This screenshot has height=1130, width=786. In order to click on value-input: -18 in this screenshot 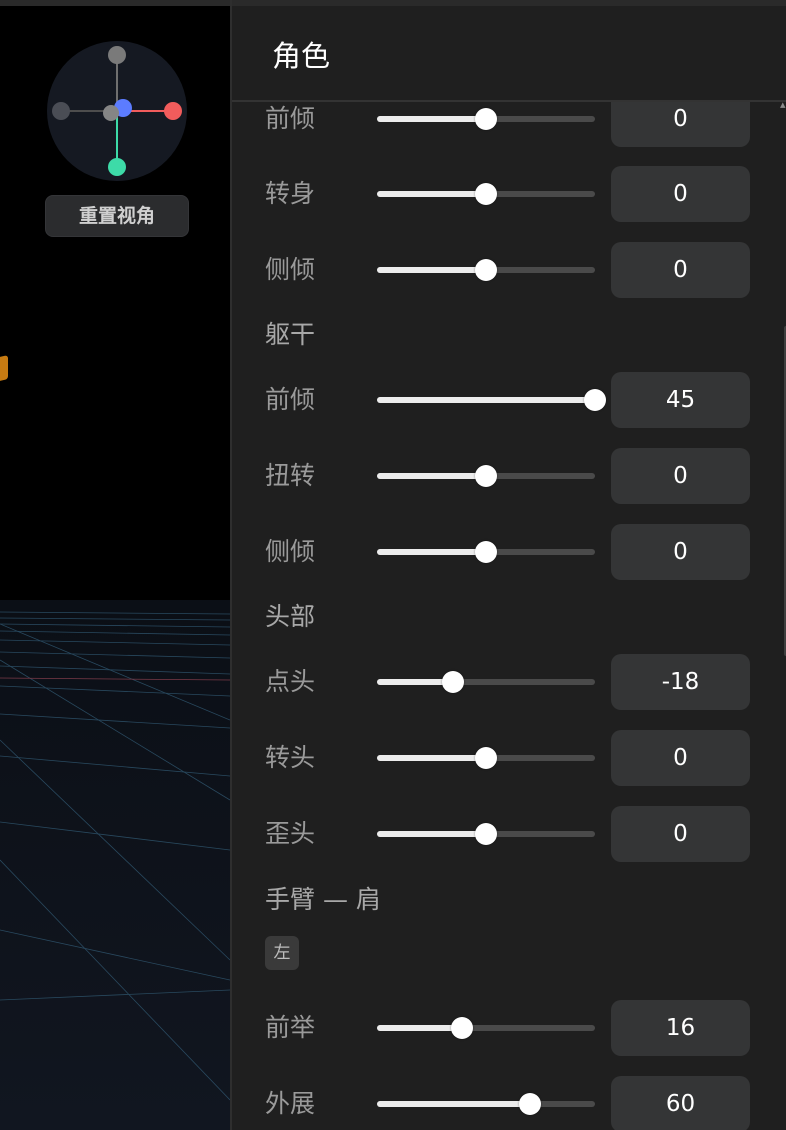, I will do `click(680, 682)`.